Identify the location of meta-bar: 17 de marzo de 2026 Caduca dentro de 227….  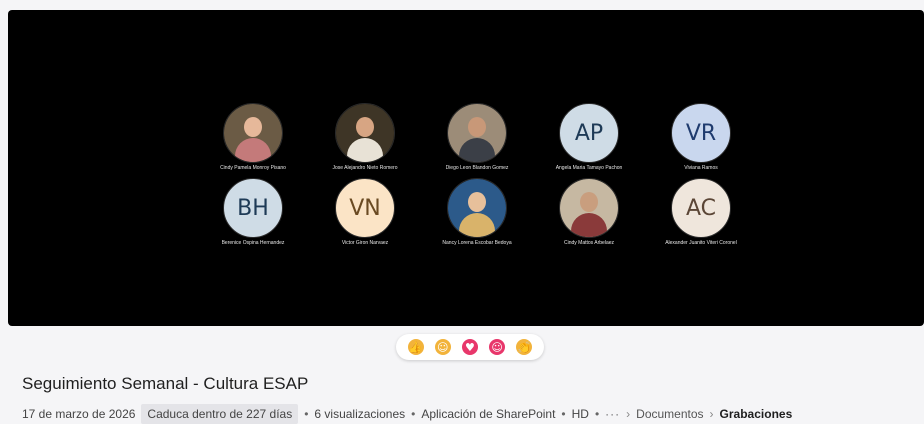
(407, 414).